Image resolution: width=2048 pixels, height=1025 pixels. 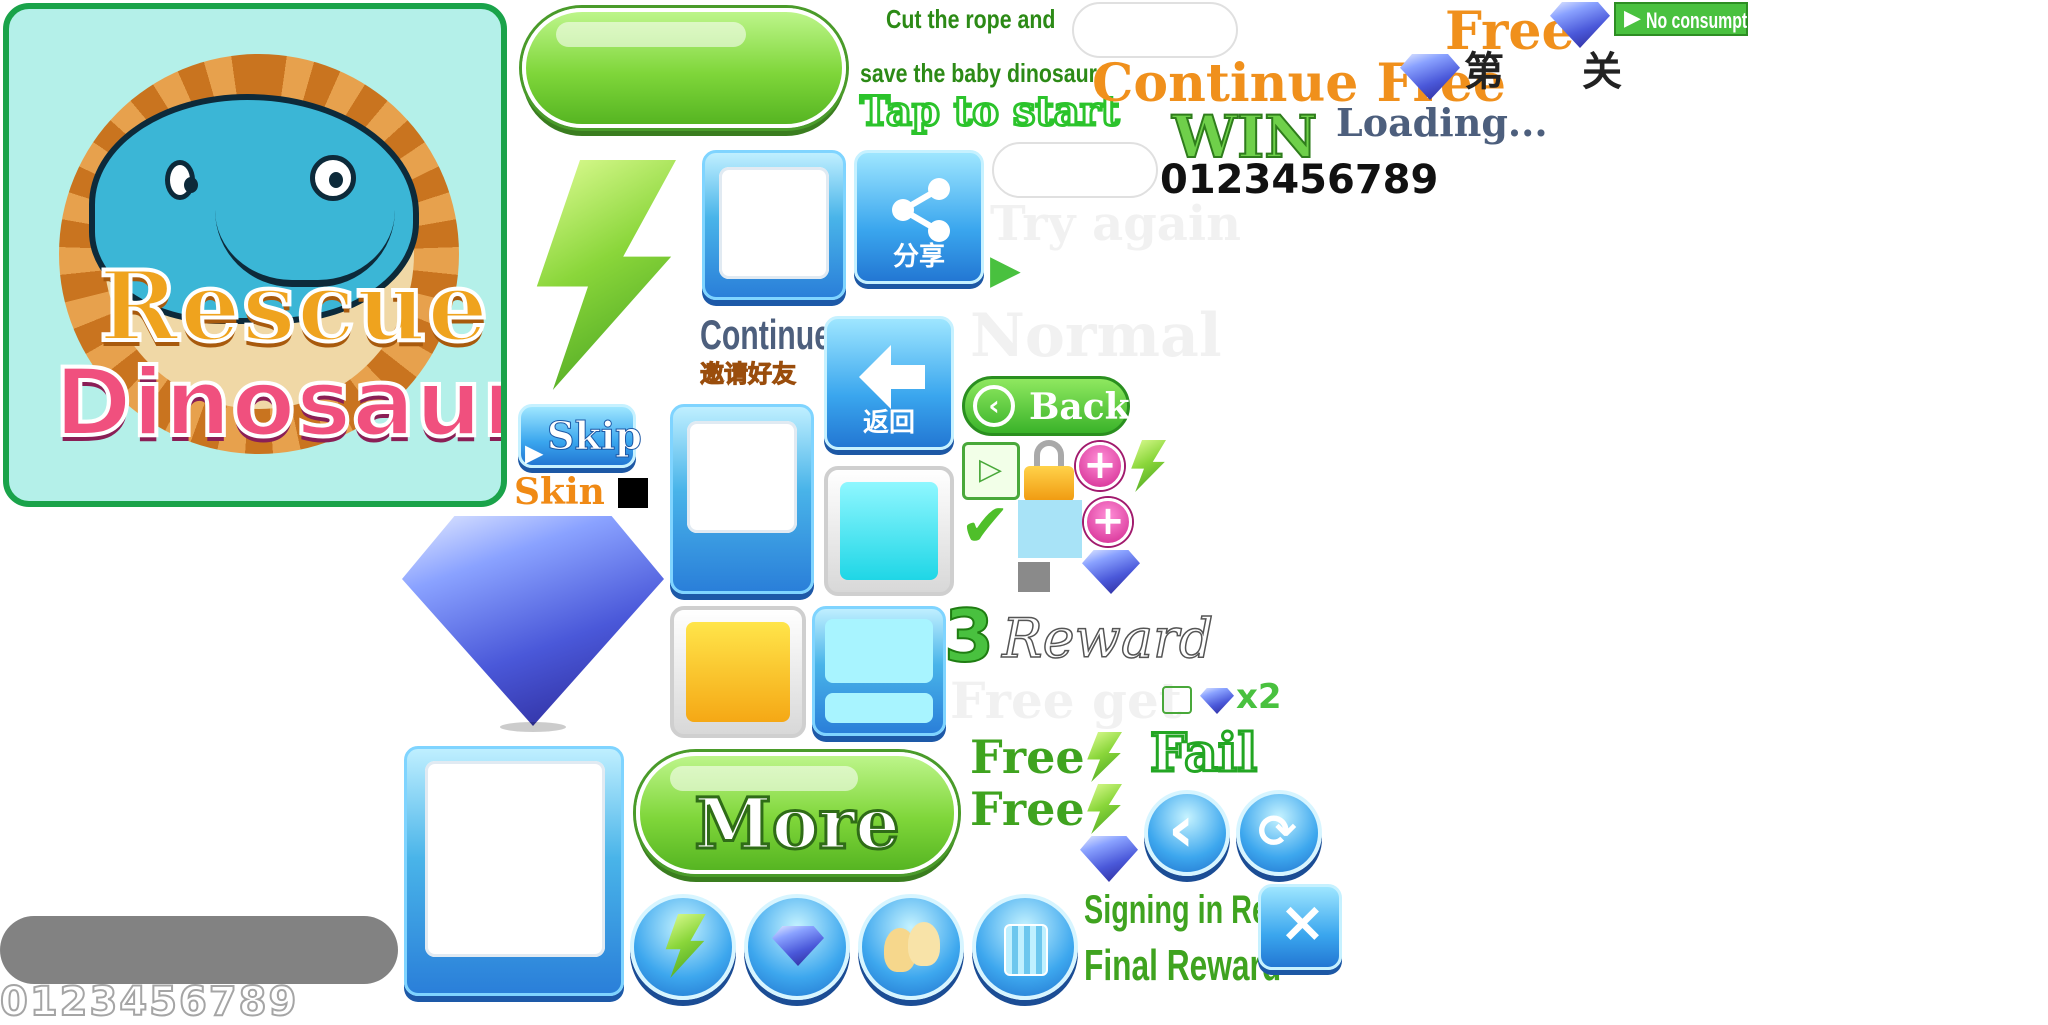 I want to click on cyan-tile, so click(x=889, y=531).